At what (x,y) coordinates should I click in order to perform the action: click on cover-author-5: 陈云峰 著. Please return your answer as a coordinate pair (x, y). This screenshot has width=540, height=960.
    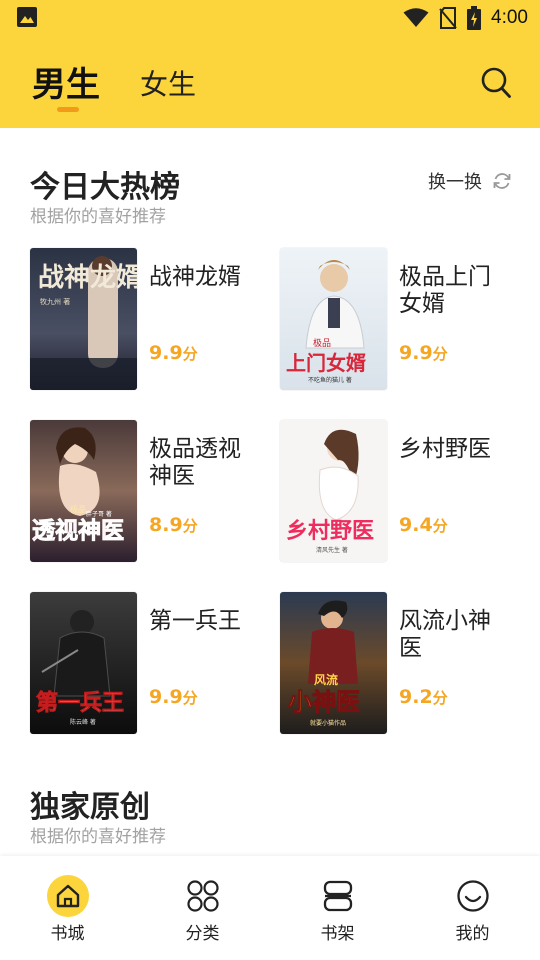
    Looking at the image, I should click on (83, 722).